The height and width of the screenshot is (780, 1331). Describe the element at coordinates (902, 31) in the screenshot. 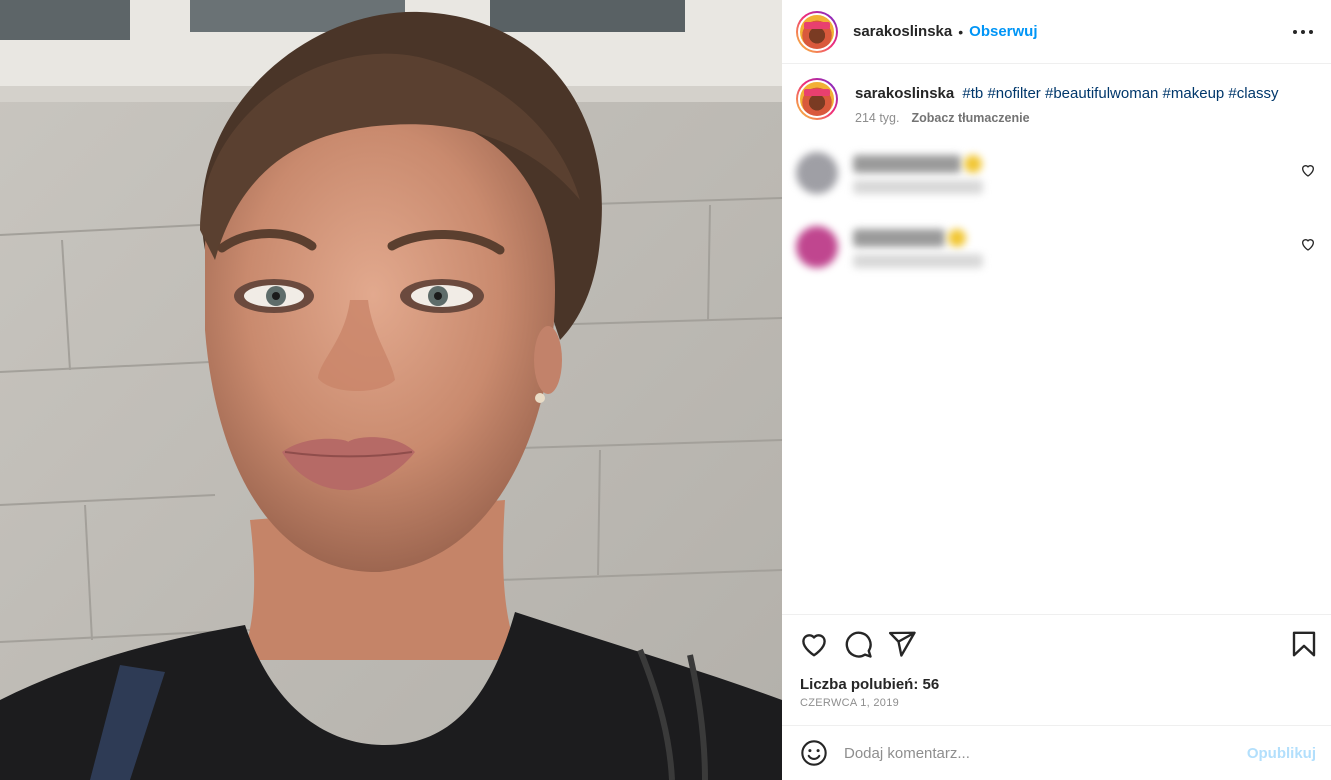

I see `author-username: sarakoslinska` at that location.